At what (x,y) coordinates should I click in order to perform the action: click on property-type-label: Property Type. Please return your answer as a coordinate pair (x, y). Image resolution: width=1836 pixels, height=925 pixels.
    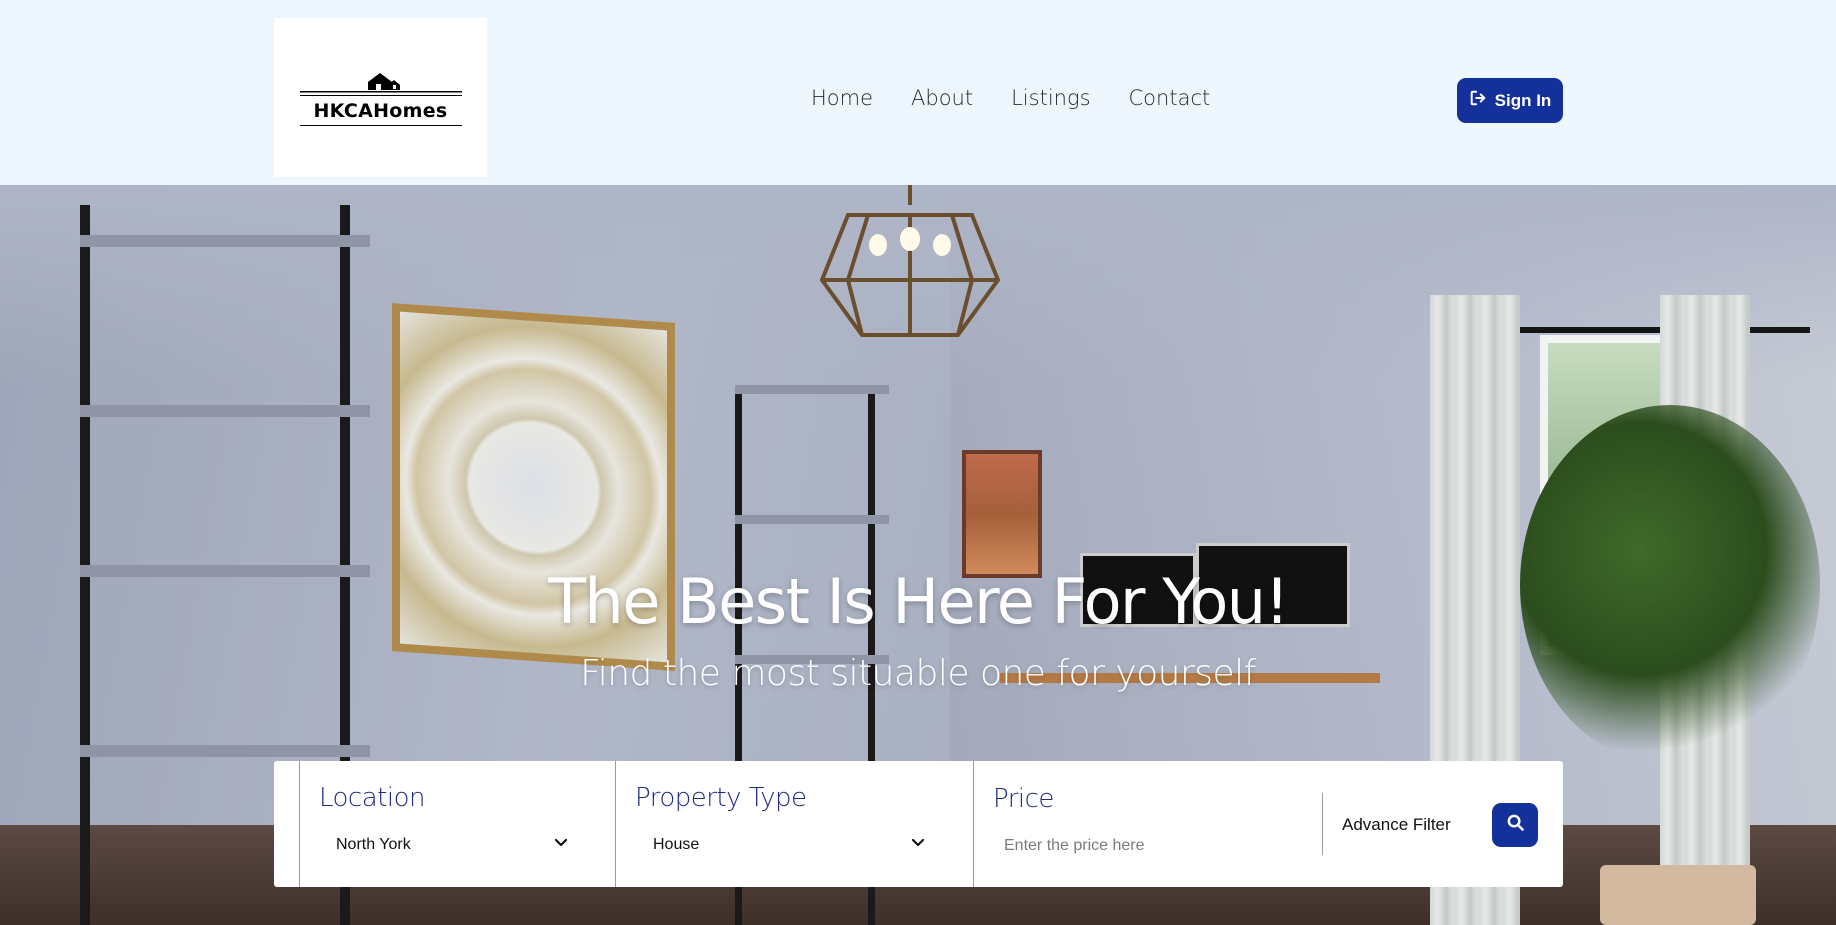
    Looking at the image, I should click on (721, 798).